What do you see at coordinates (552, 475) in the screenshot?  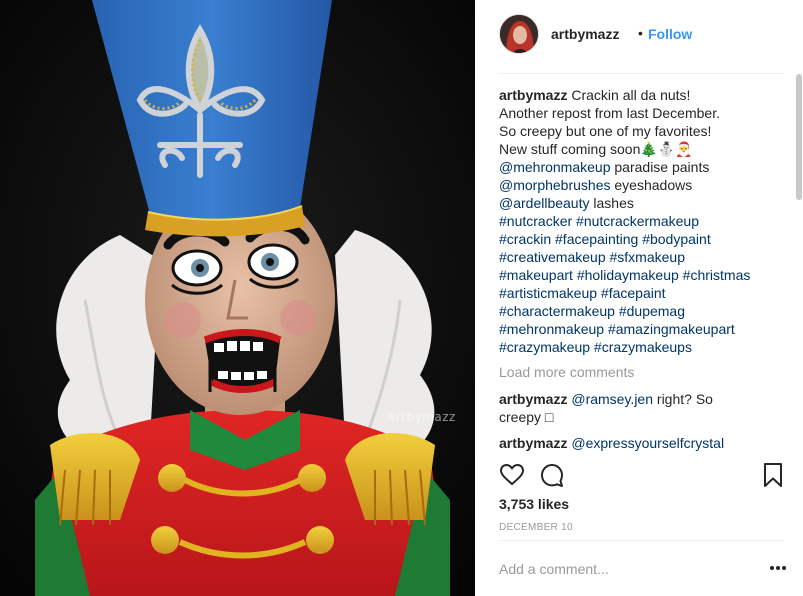 I see `speech-bubble-icon` at bounding box center [552, 475].